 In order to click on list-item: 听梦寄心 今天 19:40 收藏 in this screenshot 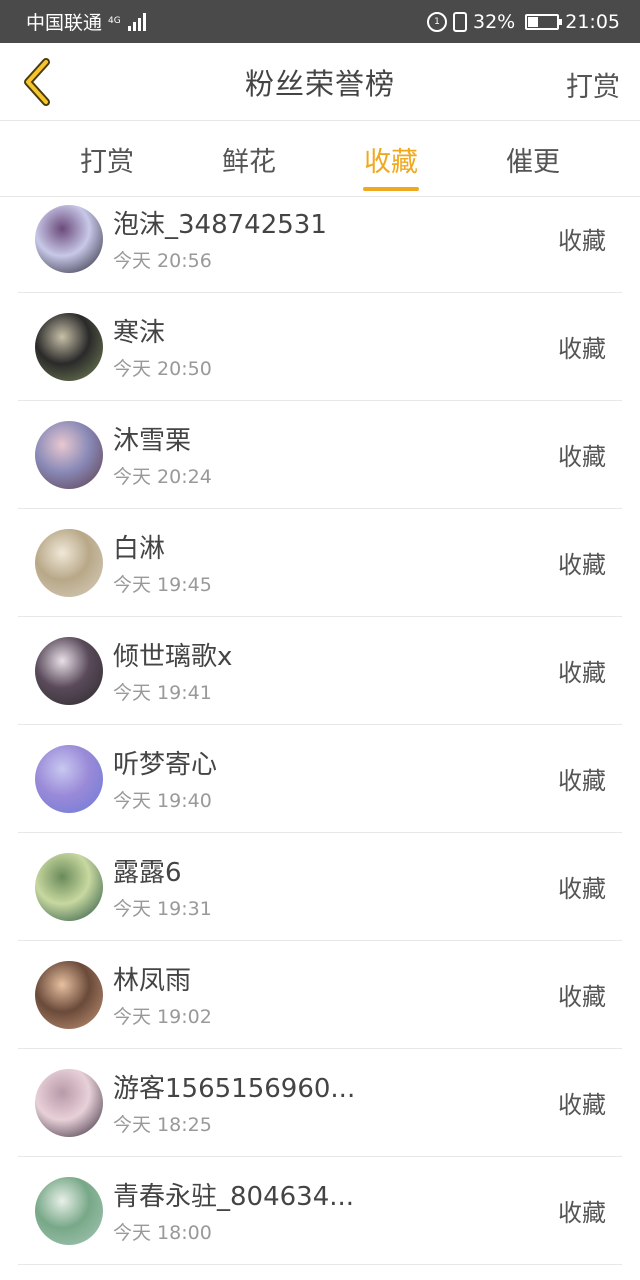, I will do `click(320, 779)`.